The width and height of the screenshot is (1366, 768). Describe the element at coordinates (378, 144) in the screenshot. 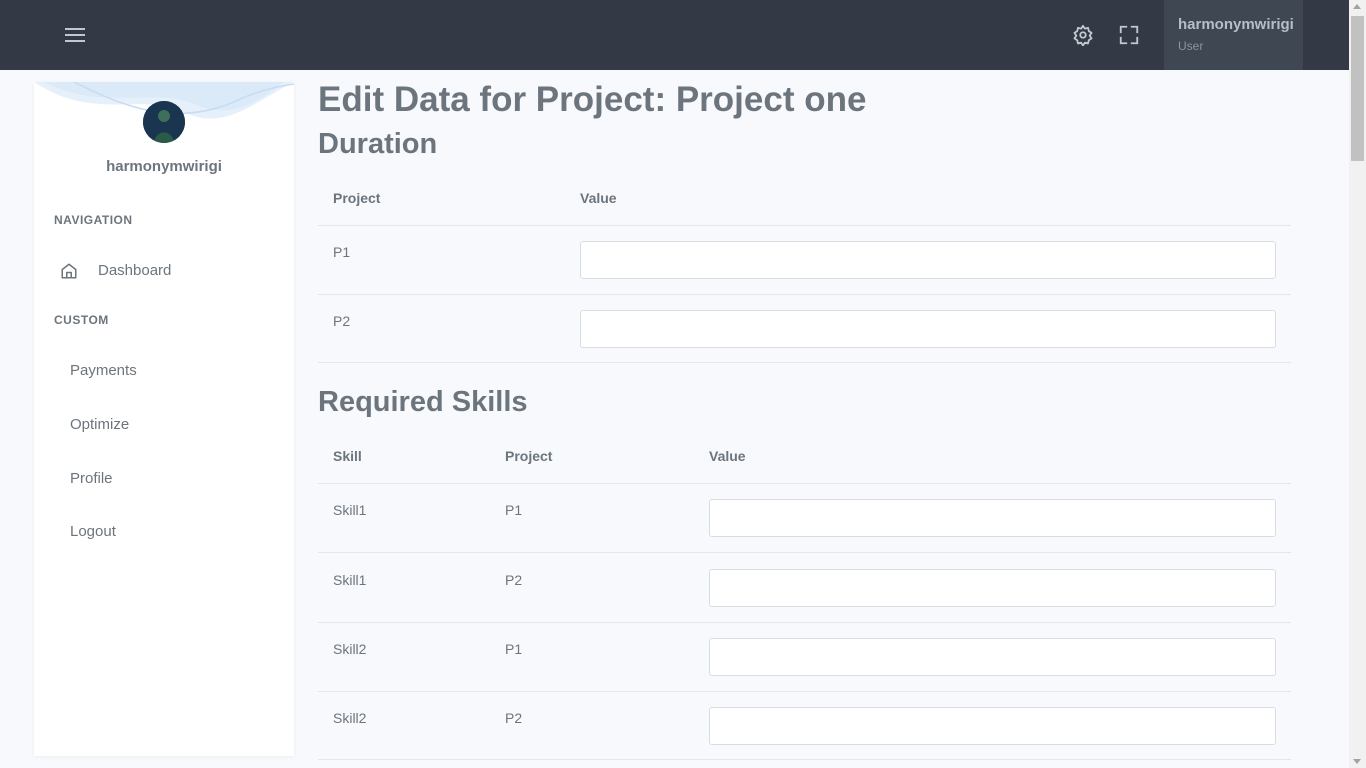

I see `duration-heading: Duration` at that location.